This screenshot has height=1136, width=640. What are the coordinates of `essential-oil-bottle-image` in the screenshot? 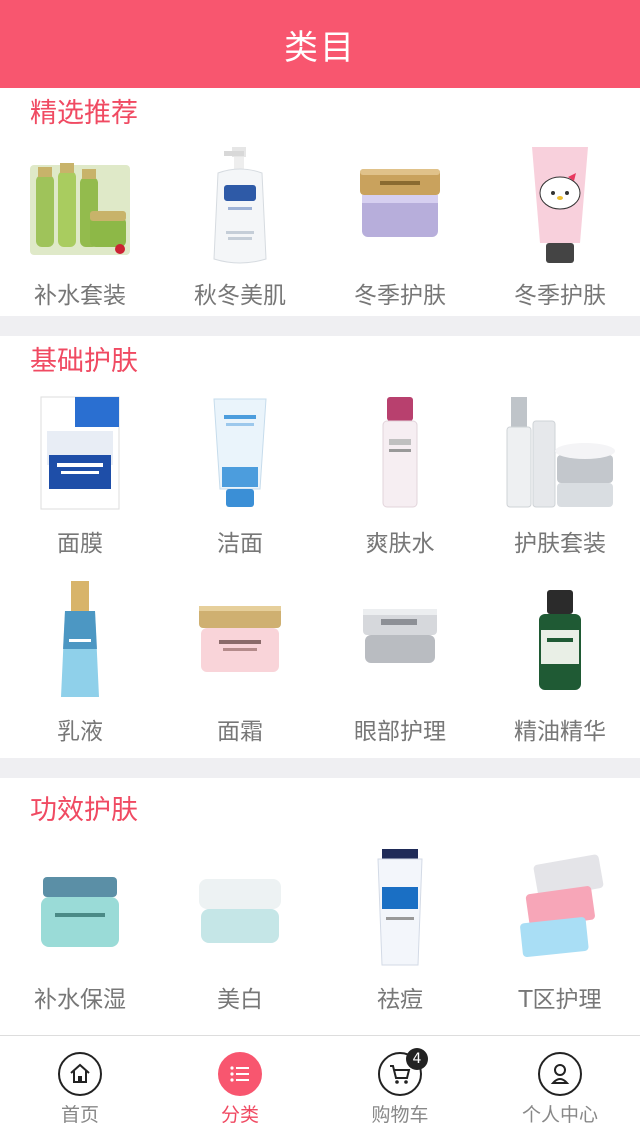 It's located at (560, 641).